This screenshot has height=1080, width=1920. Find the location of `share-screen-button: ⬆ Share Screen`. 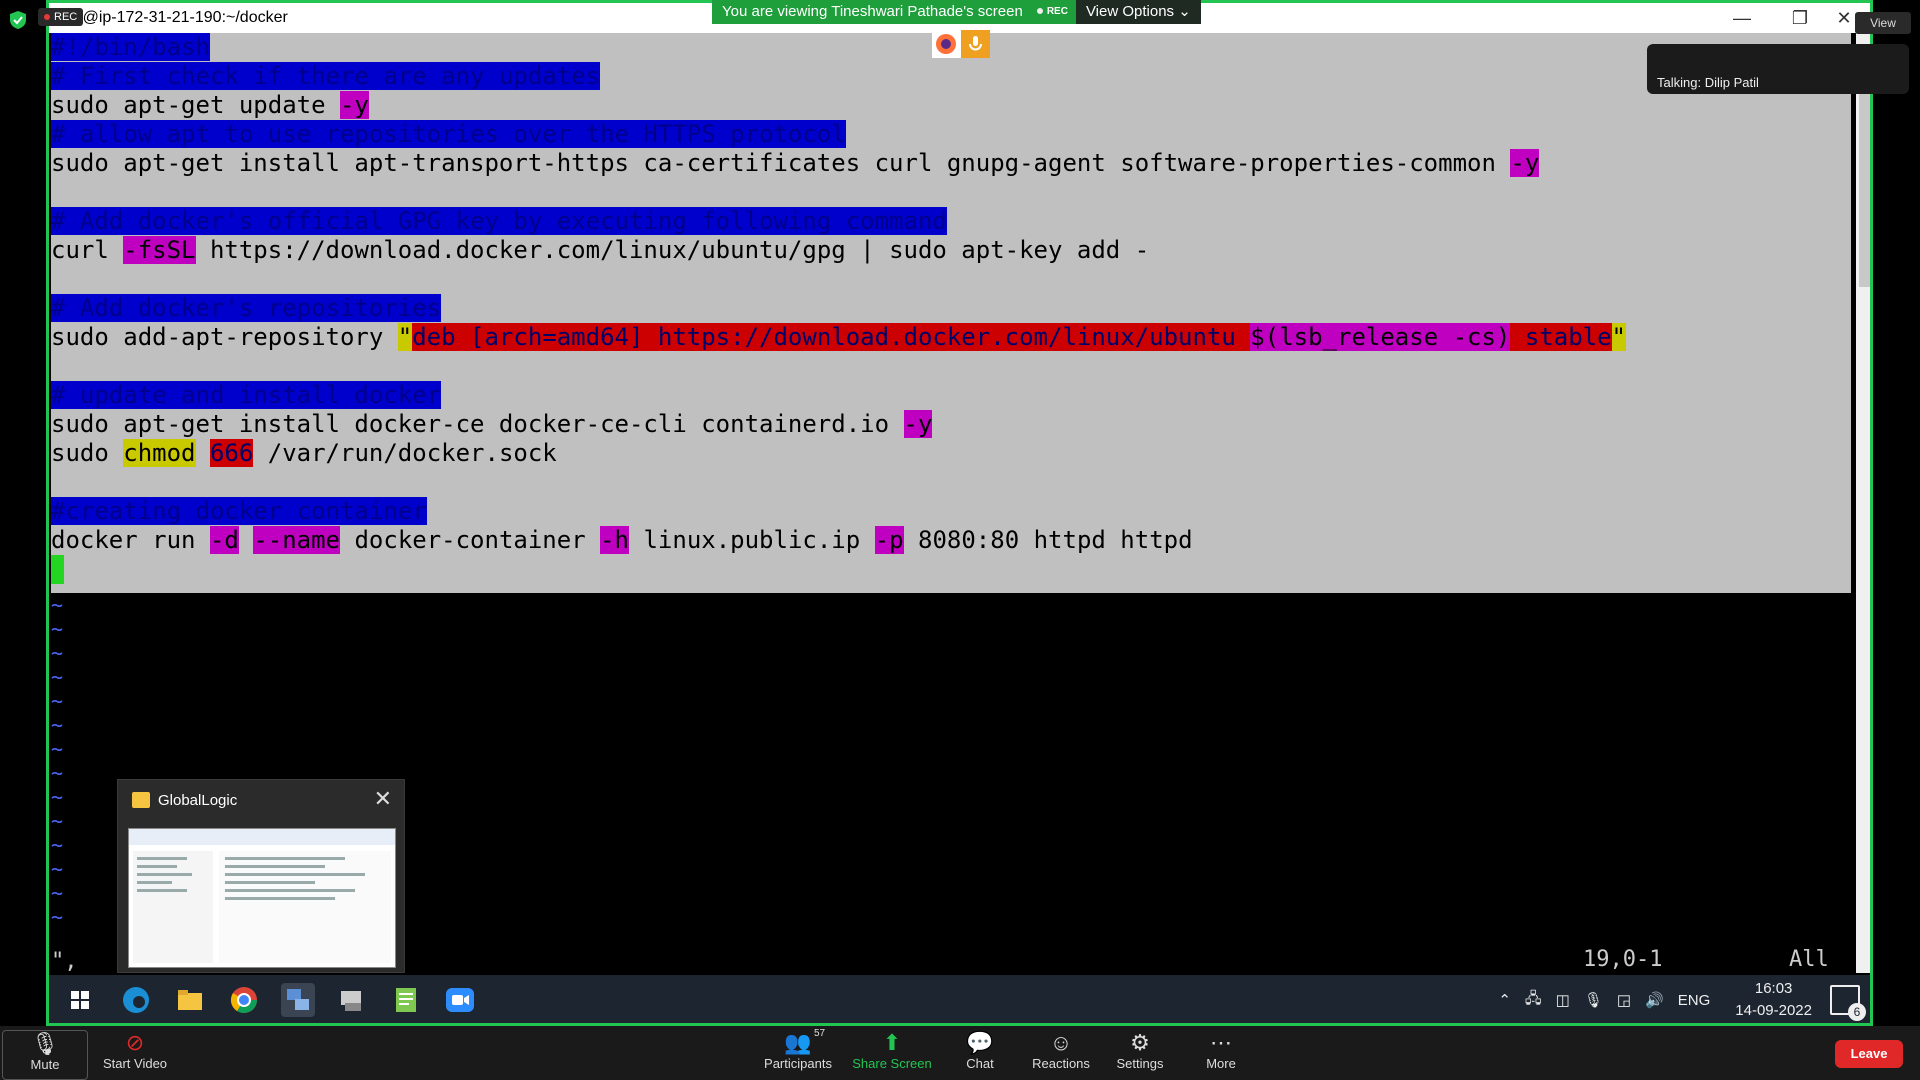

share-screen-button: ⬆ Share Screen is located at coordinates (892, 1050).